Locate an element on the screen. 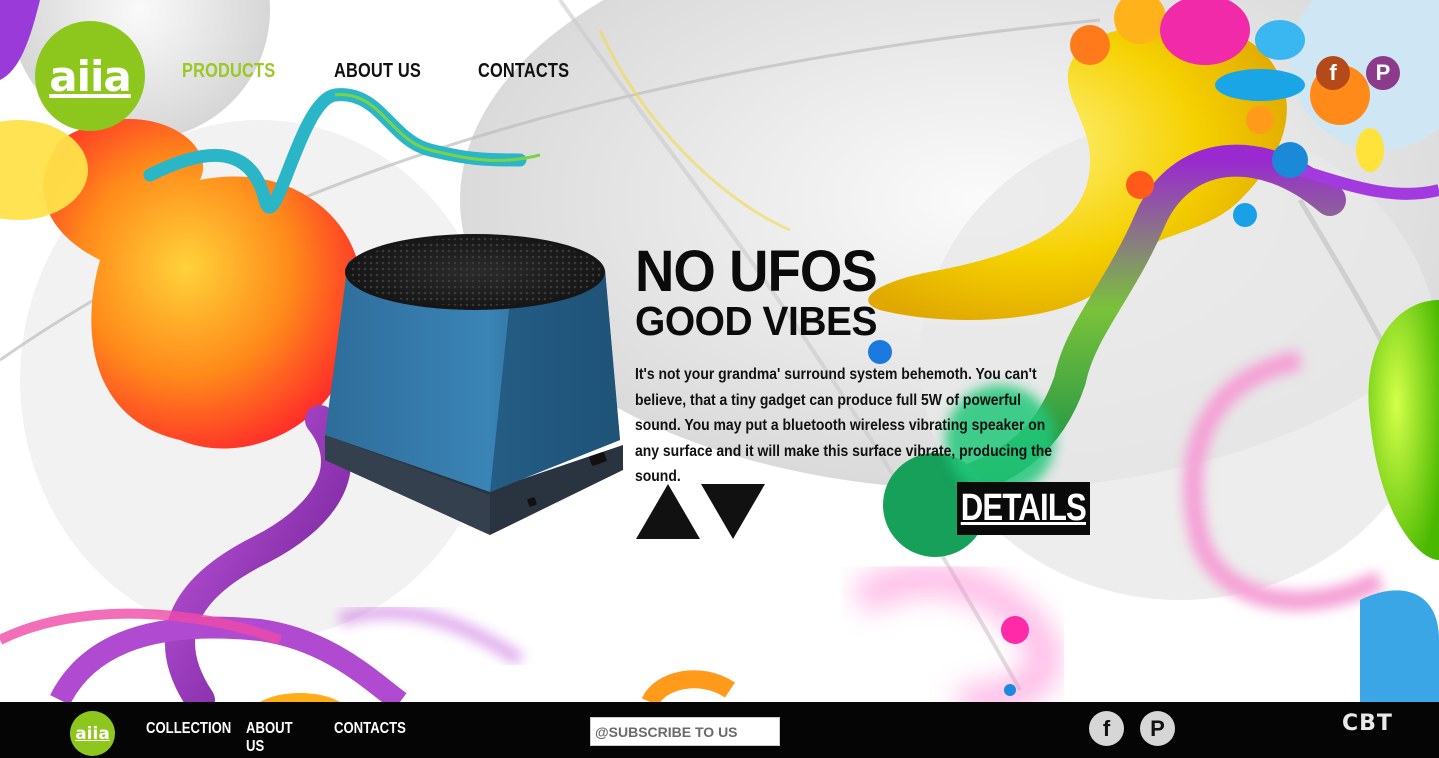 The height and width of the screenshot is (758, 1439). footer-nav-contacts: CONTACTS is located at coordinates (370, 738).